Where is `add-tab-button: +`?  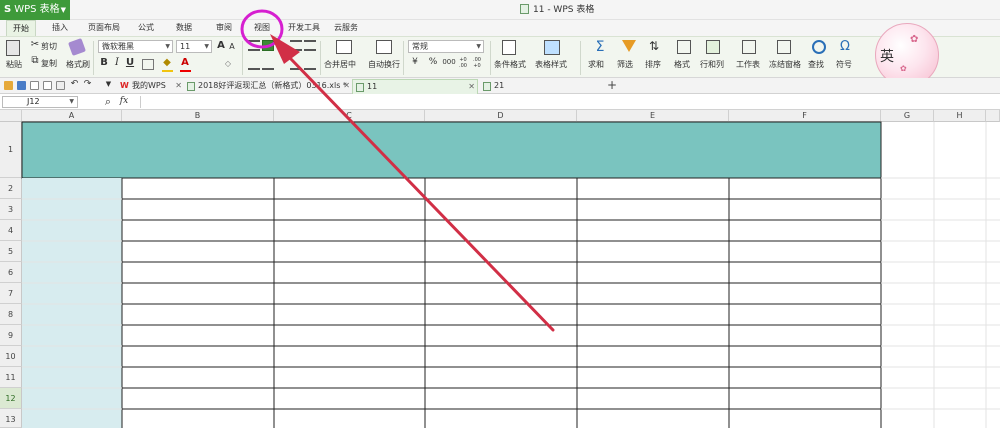 add-tab-button: + is located at coordinates (612, 85).